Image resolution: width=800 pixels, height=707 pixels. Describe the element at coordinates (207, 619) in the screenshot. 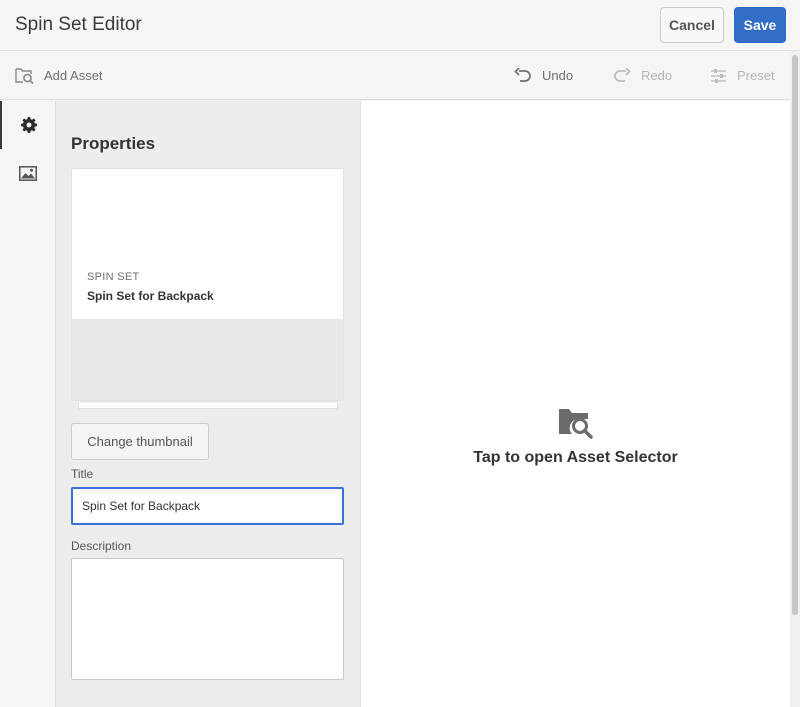

I see `description-field` at that location.